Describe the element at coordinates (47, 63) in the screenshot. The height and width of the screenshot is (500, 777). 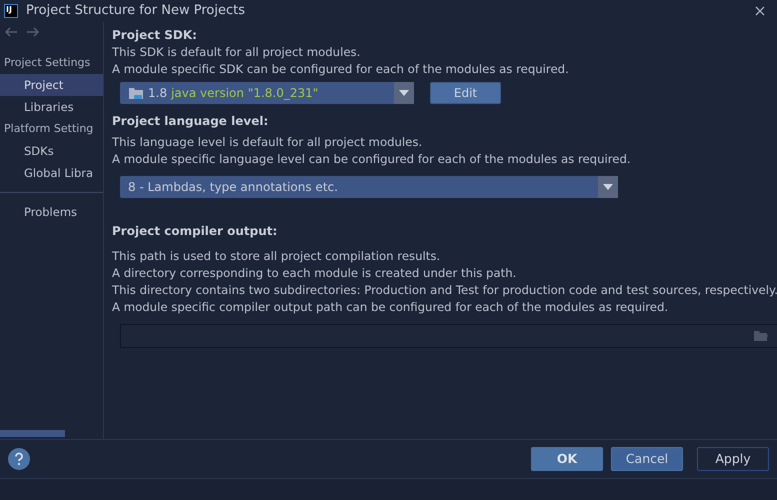
I see `sidebar-heading: Project Settings` at that location.